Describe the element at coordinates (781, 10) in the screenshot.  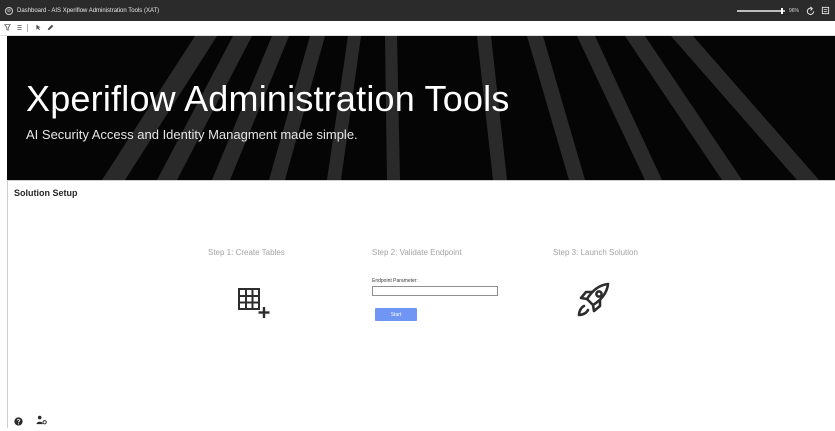
I see `zoom-slider-thumb` at that location.